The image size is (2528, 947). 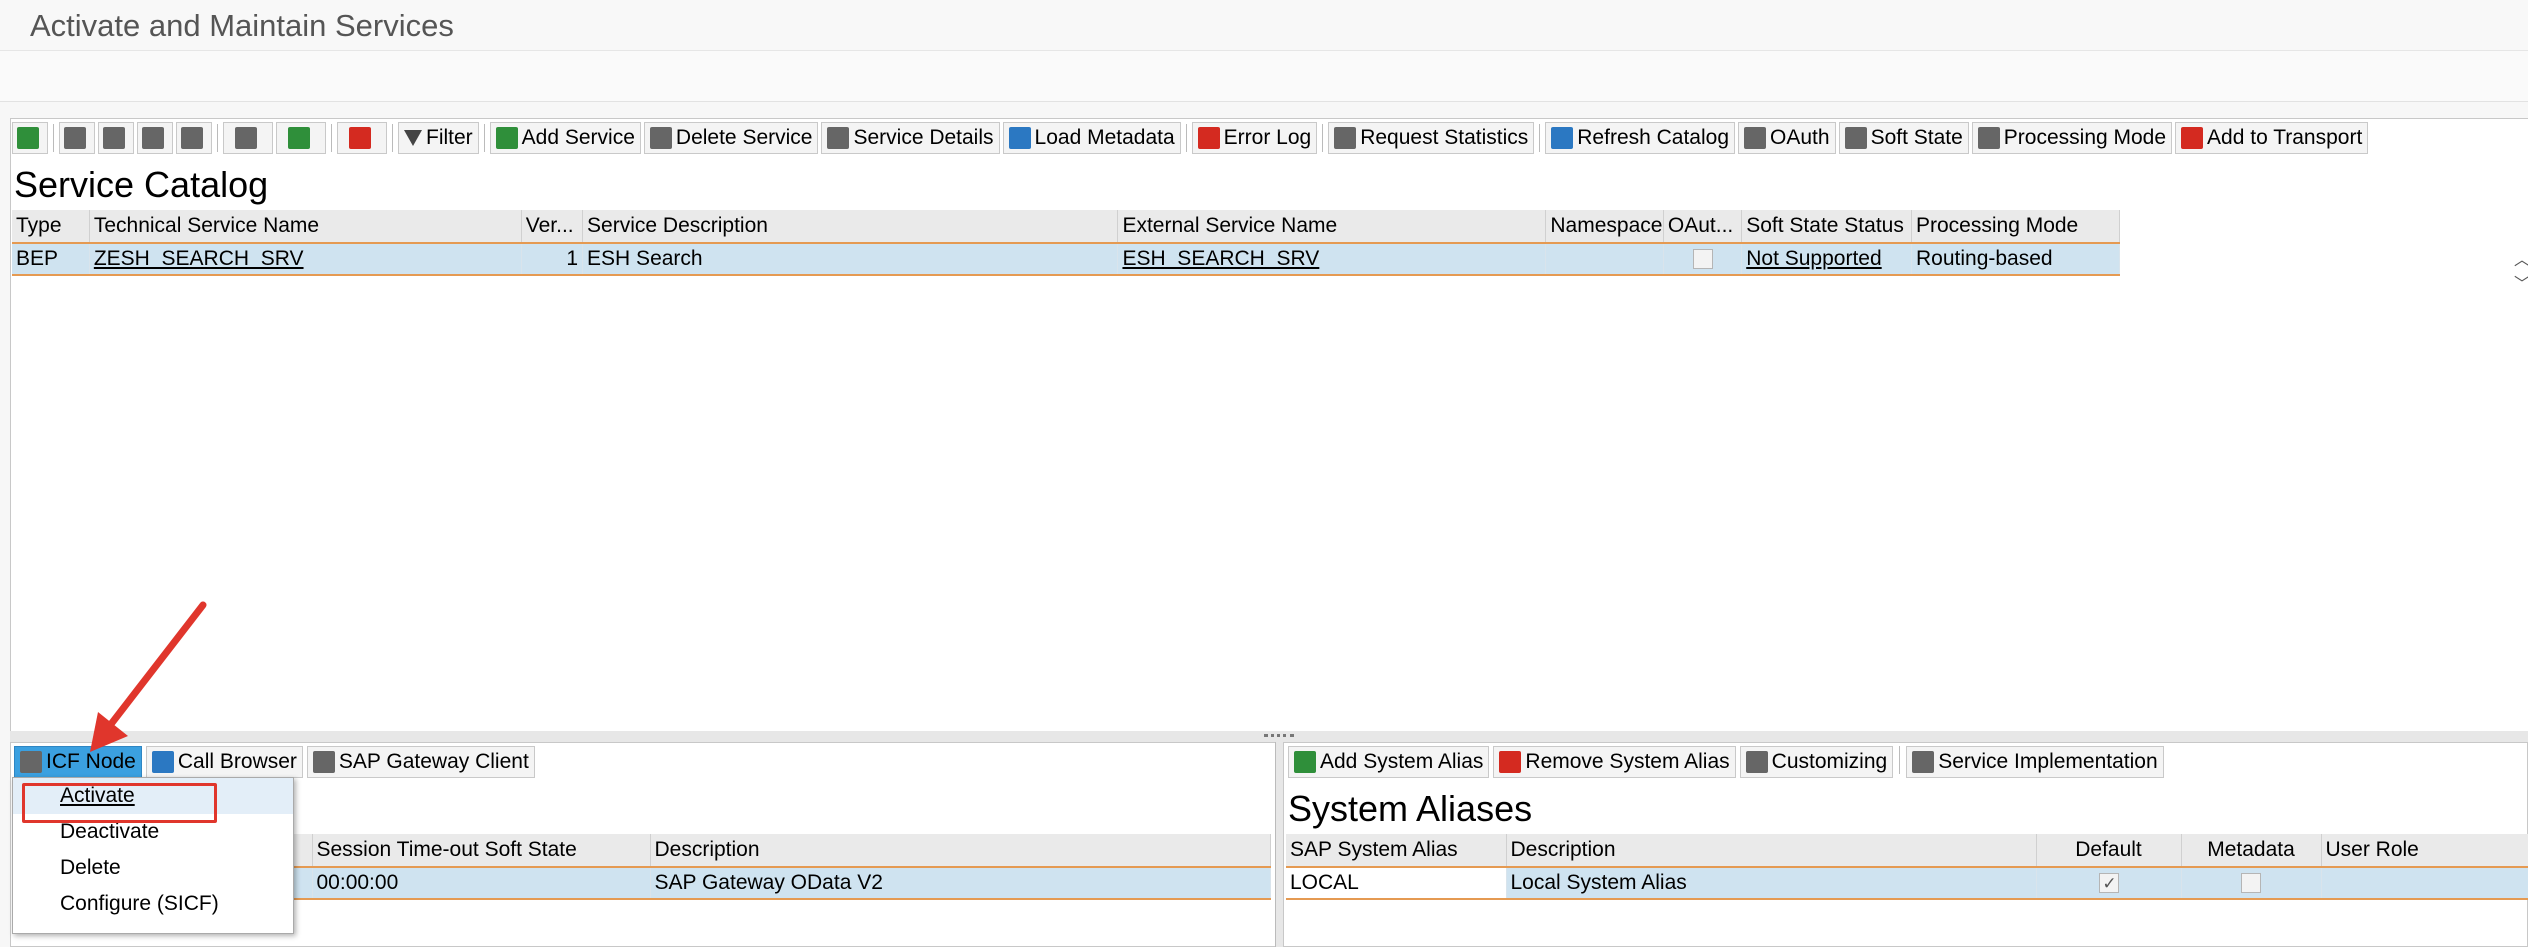 I want to click on export-icon, so click(x=299, y=138).